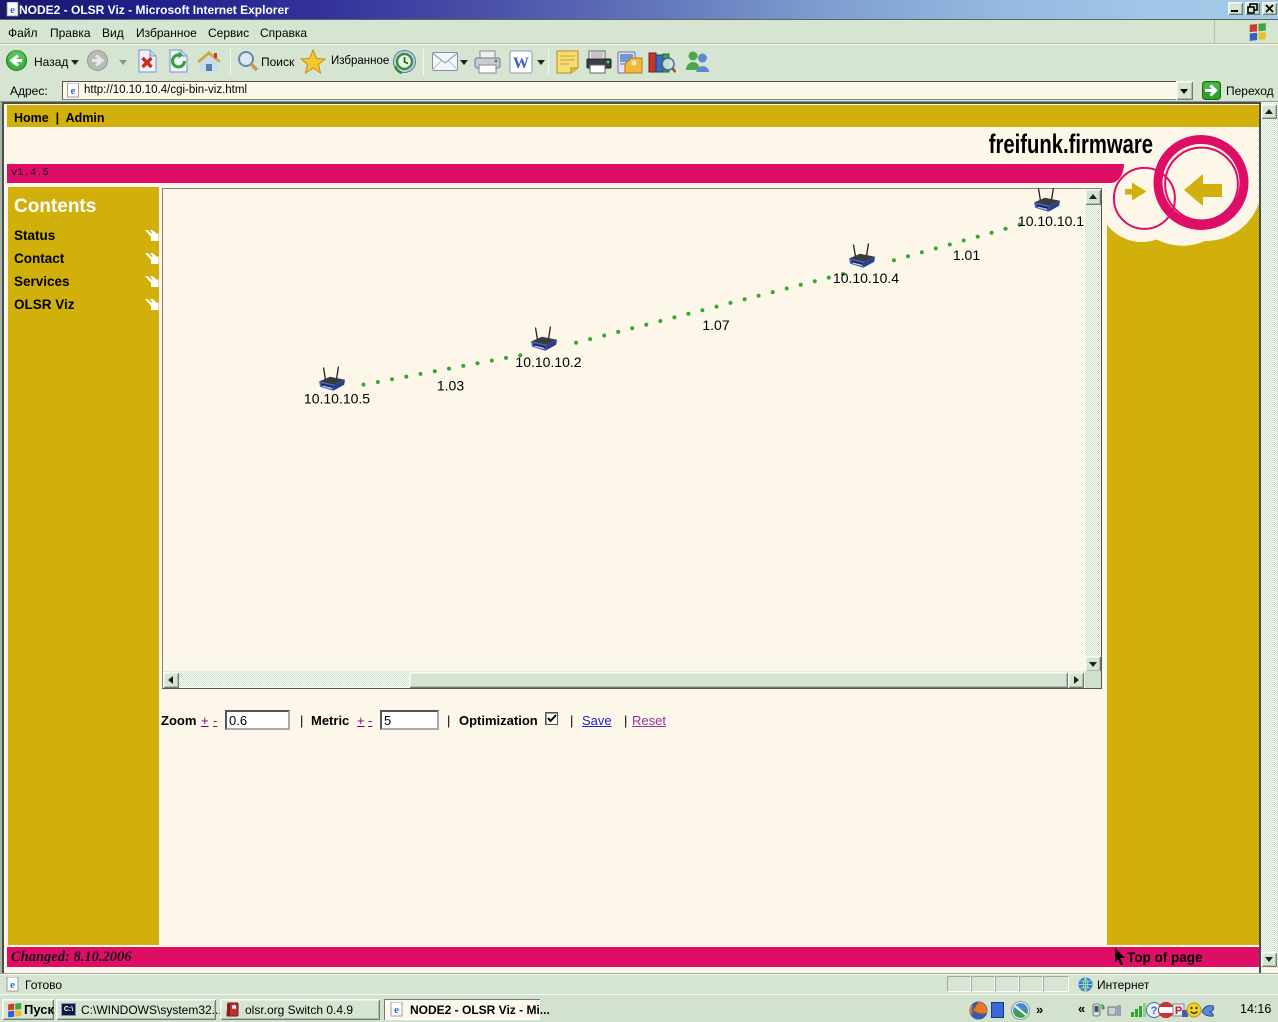  I want to click on svg-text: 10.10.10.1, so click(1051, 221).